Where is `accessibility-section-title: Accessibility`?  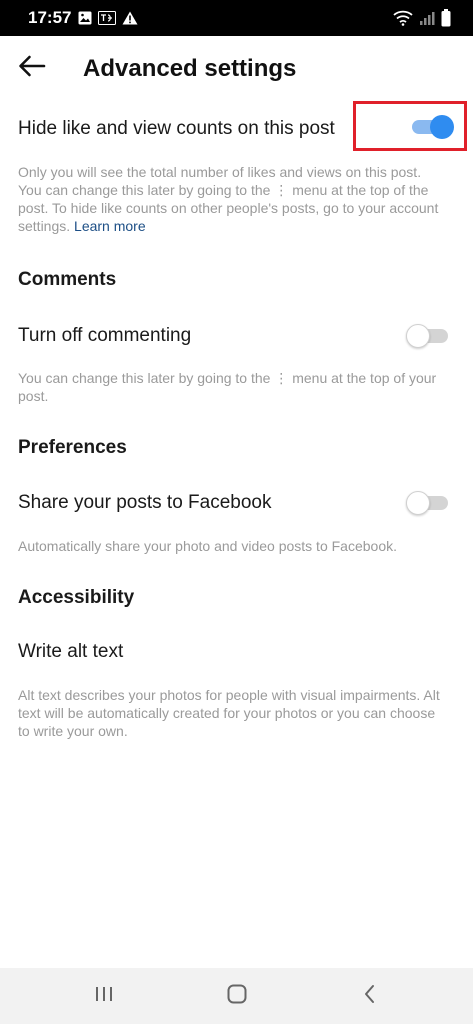
accessibility-section-title: Accessibility is located at coordinates (76, 597).